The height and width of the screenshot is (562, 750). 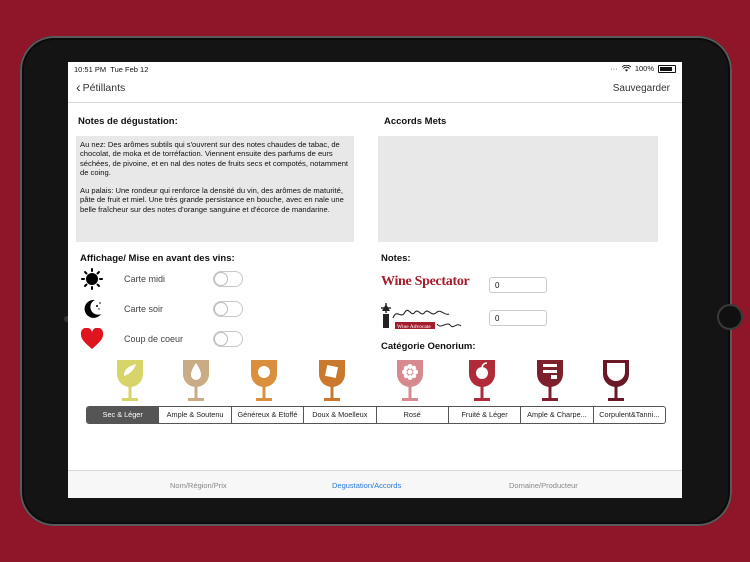 I want to click on back-button: ‹ Pétillants, so click(x=101, y=87).